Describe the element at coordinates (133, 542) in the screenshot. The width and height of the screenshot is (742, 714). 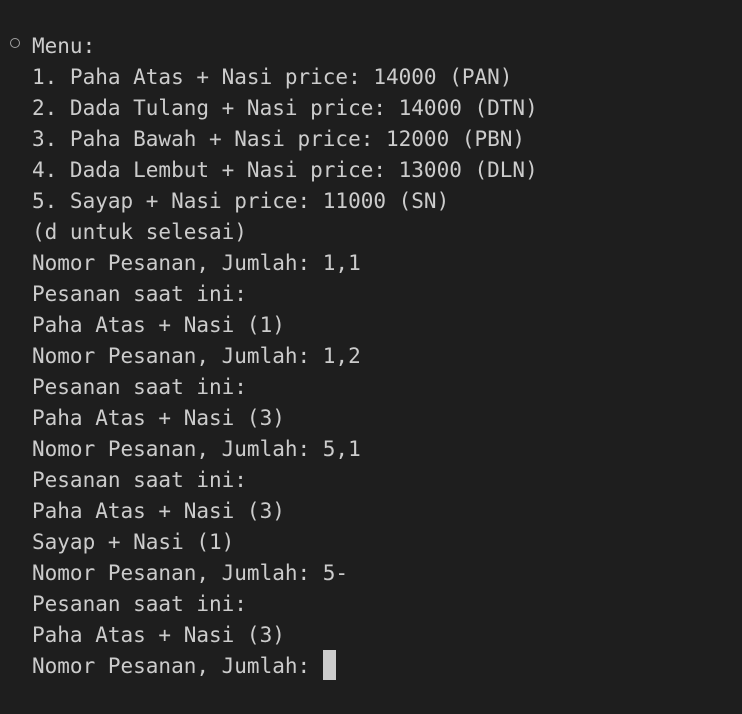
I see `terminal-line: Sayap + Nasi (1)` at that location.